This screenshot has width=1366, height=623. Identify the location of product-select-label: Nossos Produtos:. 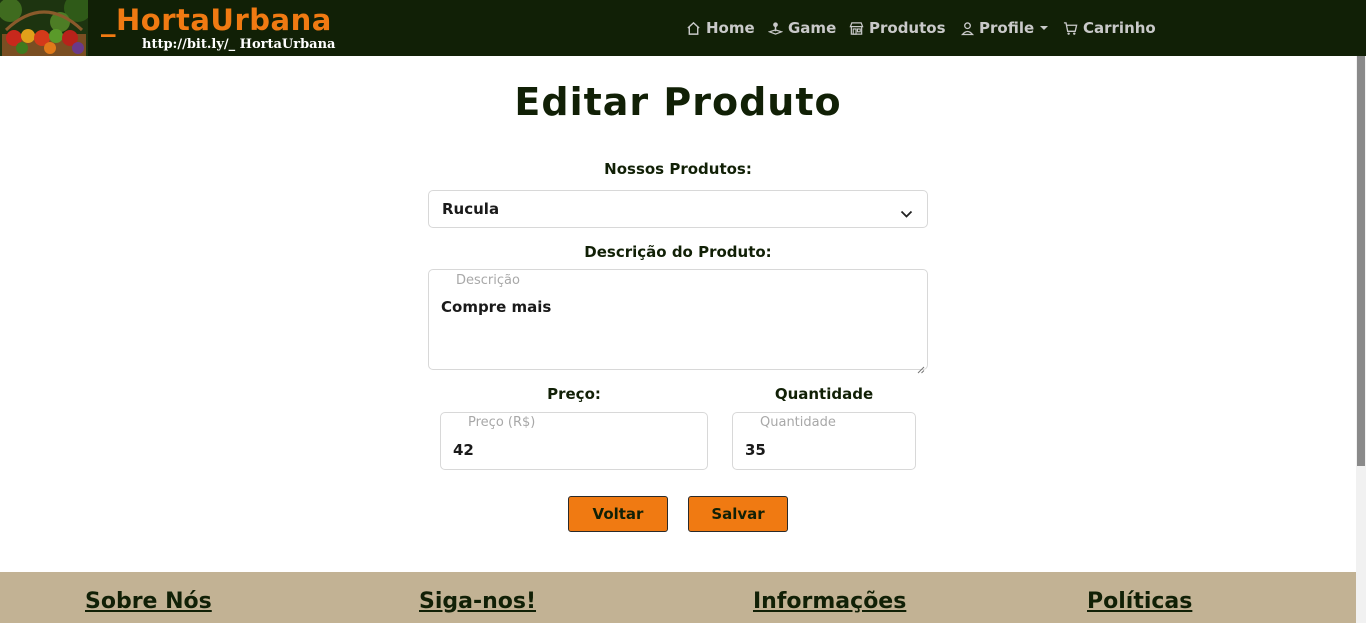
(678, 169).